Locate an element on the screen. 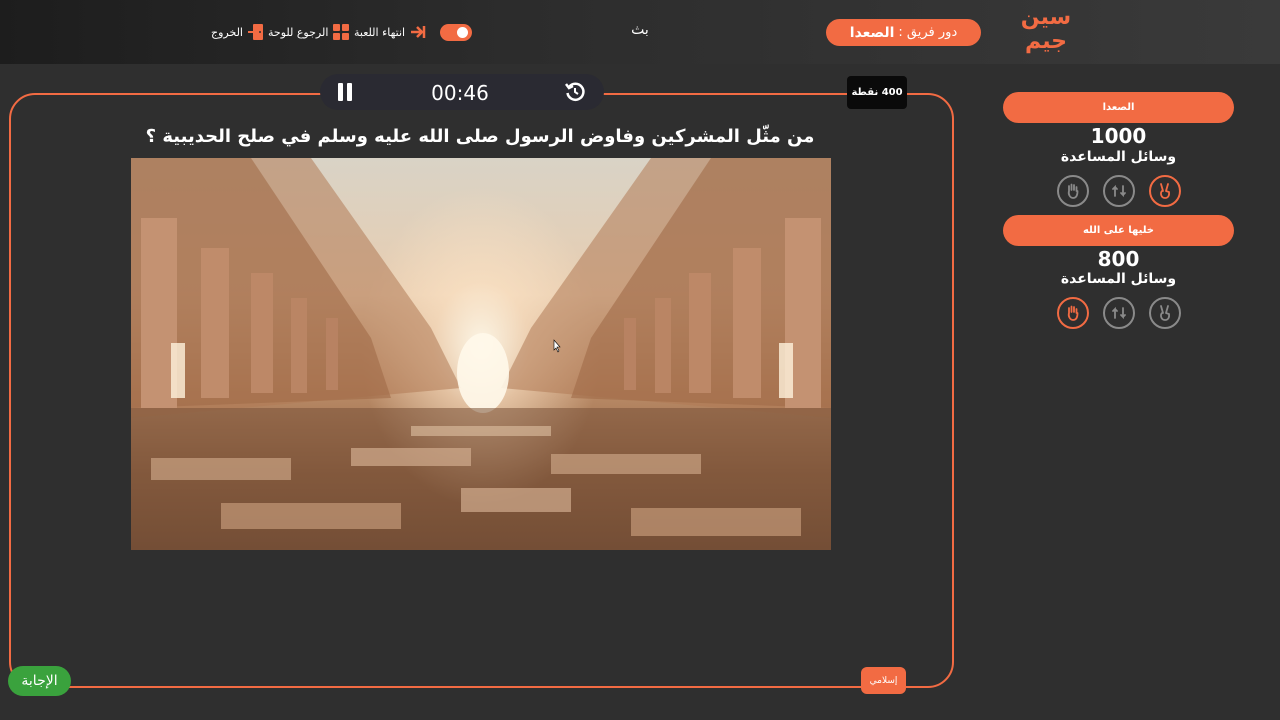 The width and height of the screenshot is (1280, 720). team-2-name: خليها على الله is located at coordinates (1118, 230).